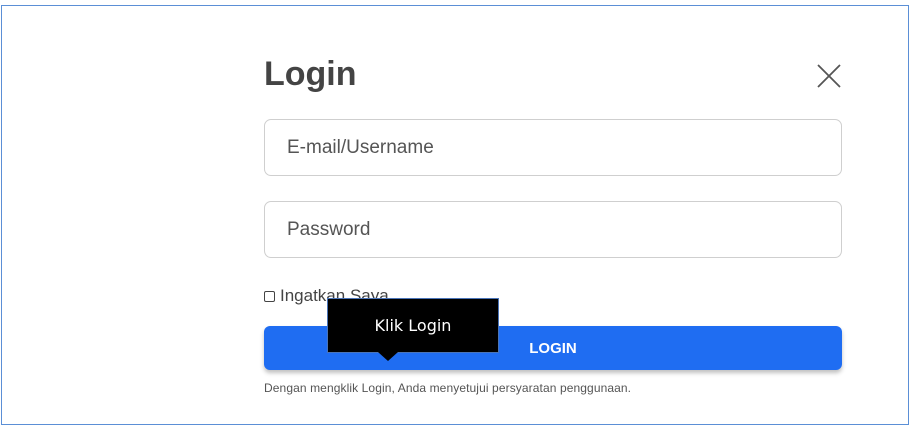  What do you see at coordinates (553, 147) in the screenshot?
I see `email-username-input` at bounding box center [553, 147].